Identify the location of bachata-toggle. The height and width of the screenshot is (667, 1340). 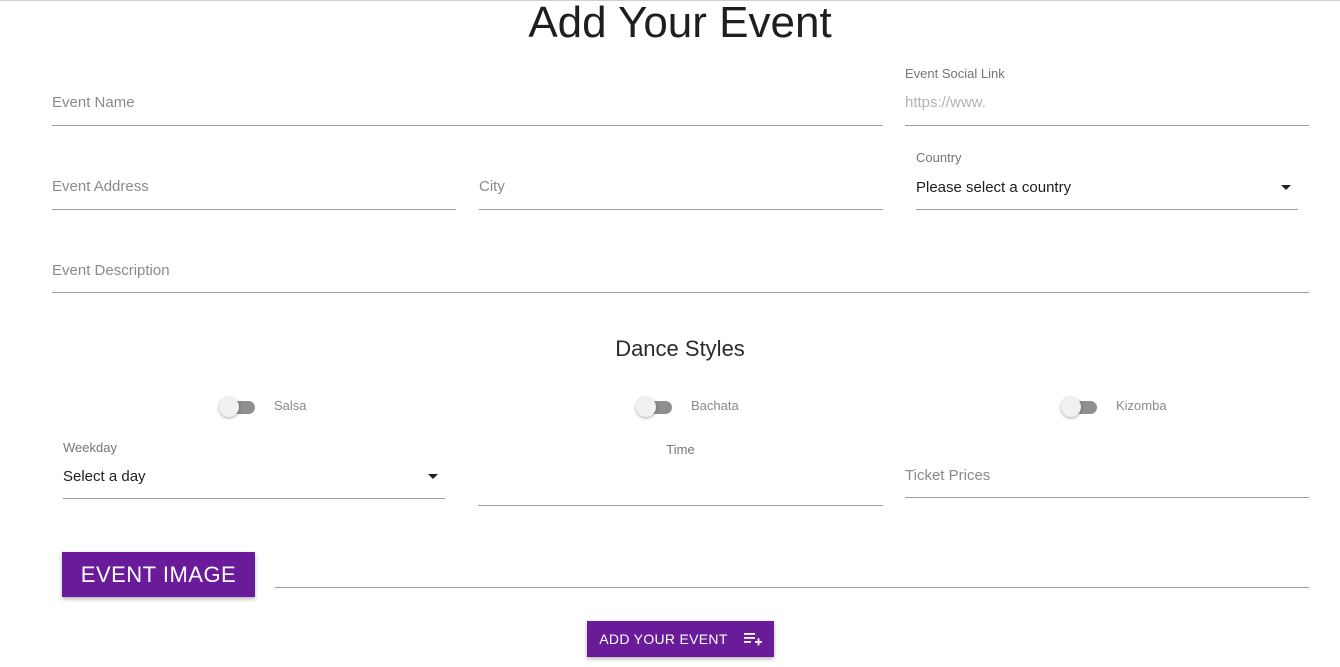
(655, 407).